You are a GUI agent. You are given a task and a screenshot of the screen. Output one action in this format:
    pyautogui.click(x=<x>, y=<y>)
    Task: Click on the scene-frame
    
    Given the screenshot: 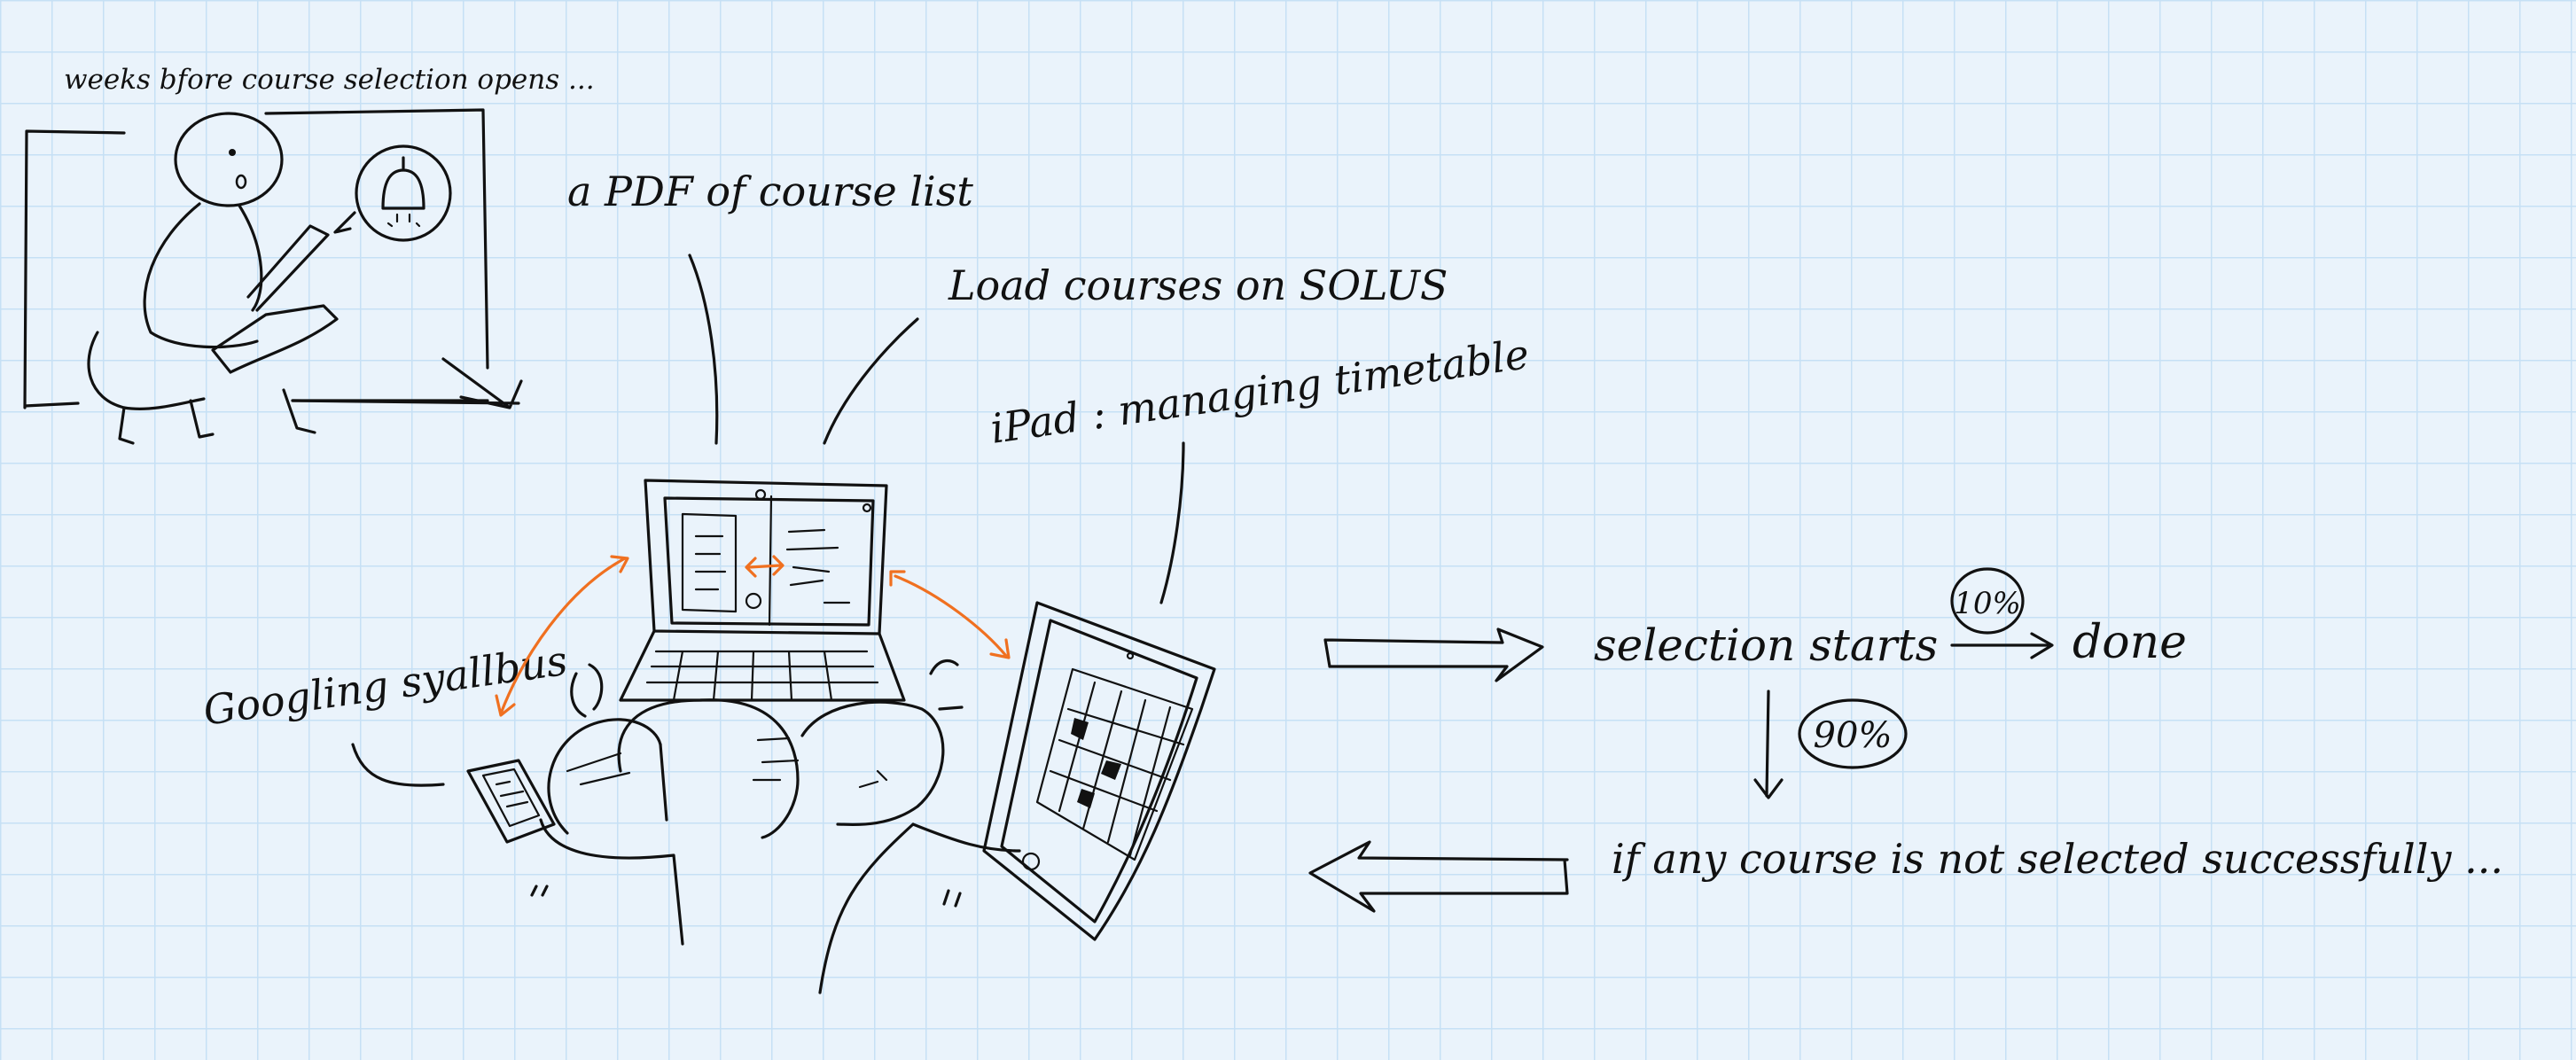 What is the action you would take?
    pyautogui.click(x=256, y=258)
    